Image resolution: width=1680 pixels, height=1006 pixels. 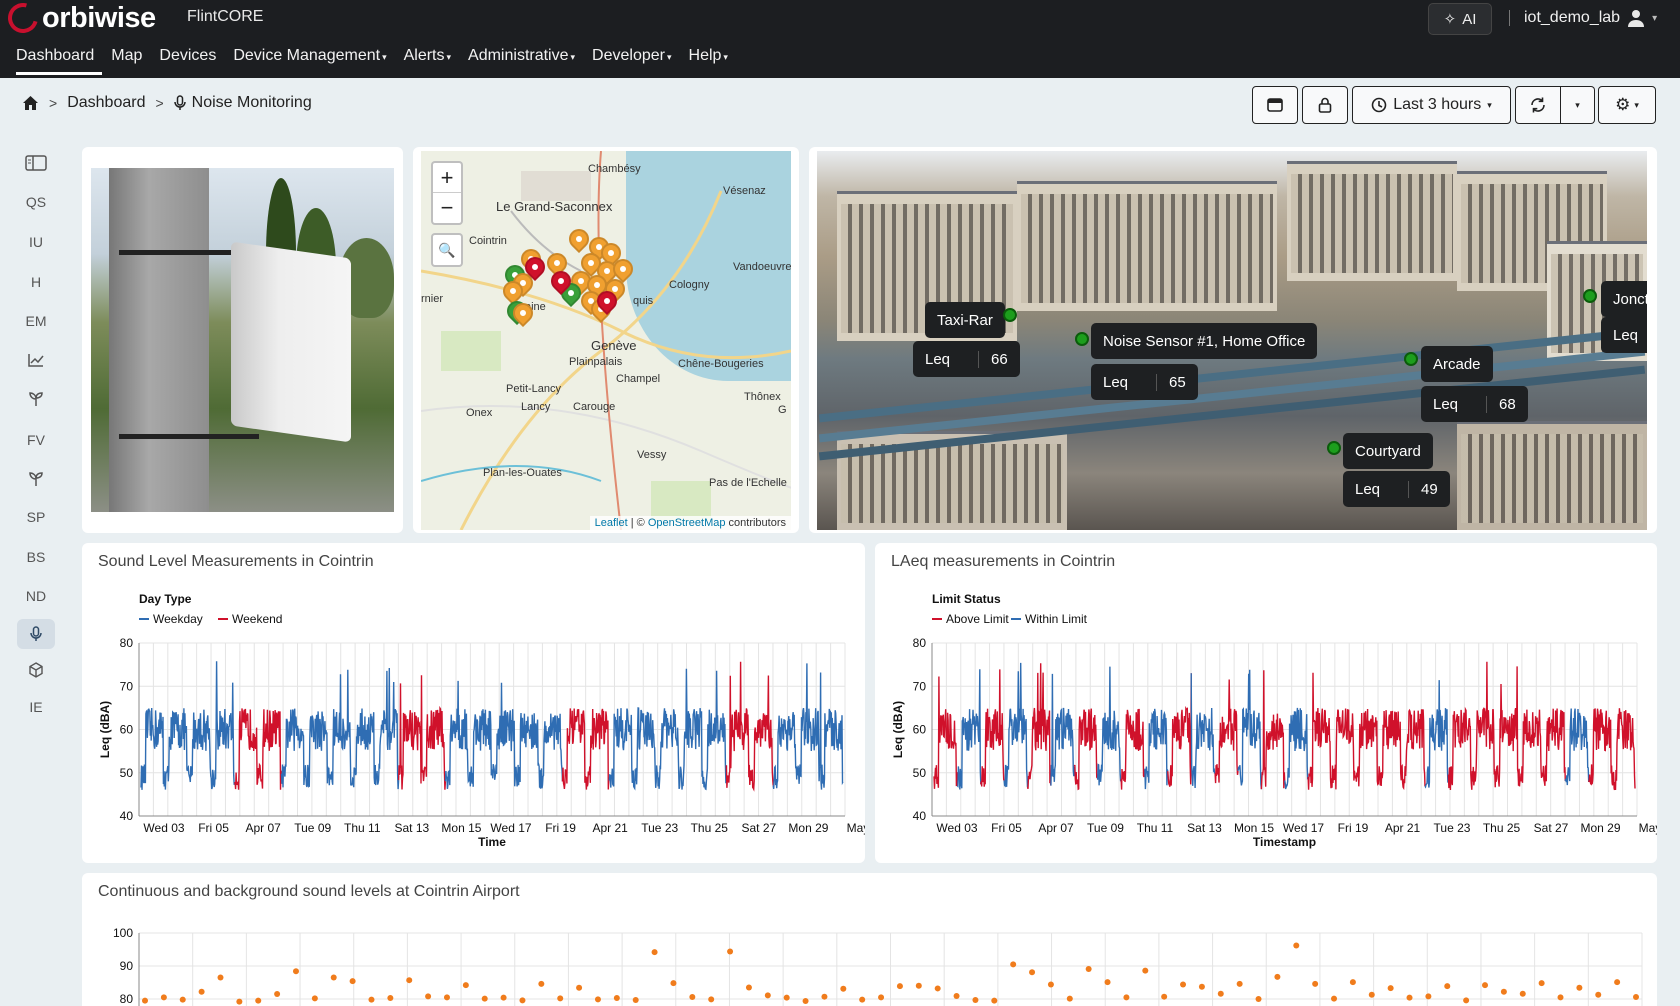 I want to click on map-place-label: Genève, so click(x=614, y=345).